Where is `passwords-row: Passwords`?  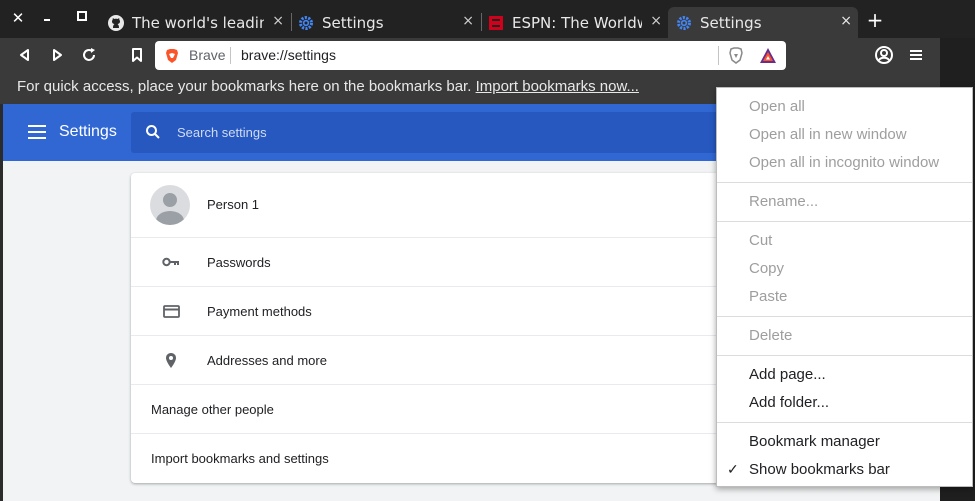
passwords-row: Passwords is located at coordinates (441, 261).